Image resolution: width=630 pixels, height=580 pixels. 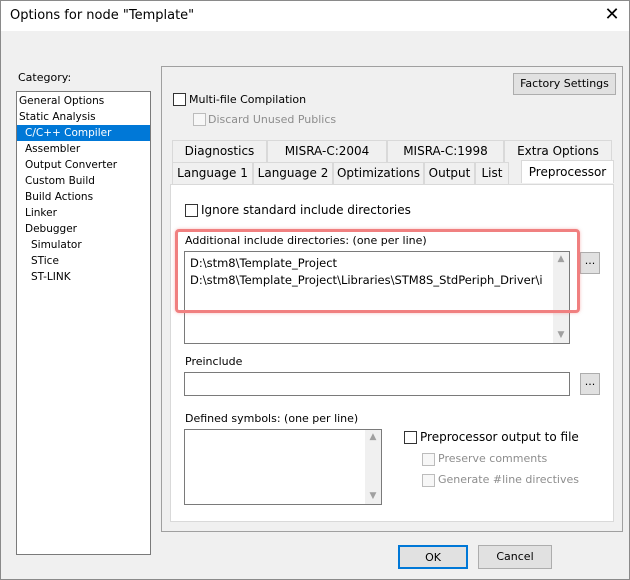 I want to click on generate-line-label: Generate #line directives, so click(x=508, y=479).